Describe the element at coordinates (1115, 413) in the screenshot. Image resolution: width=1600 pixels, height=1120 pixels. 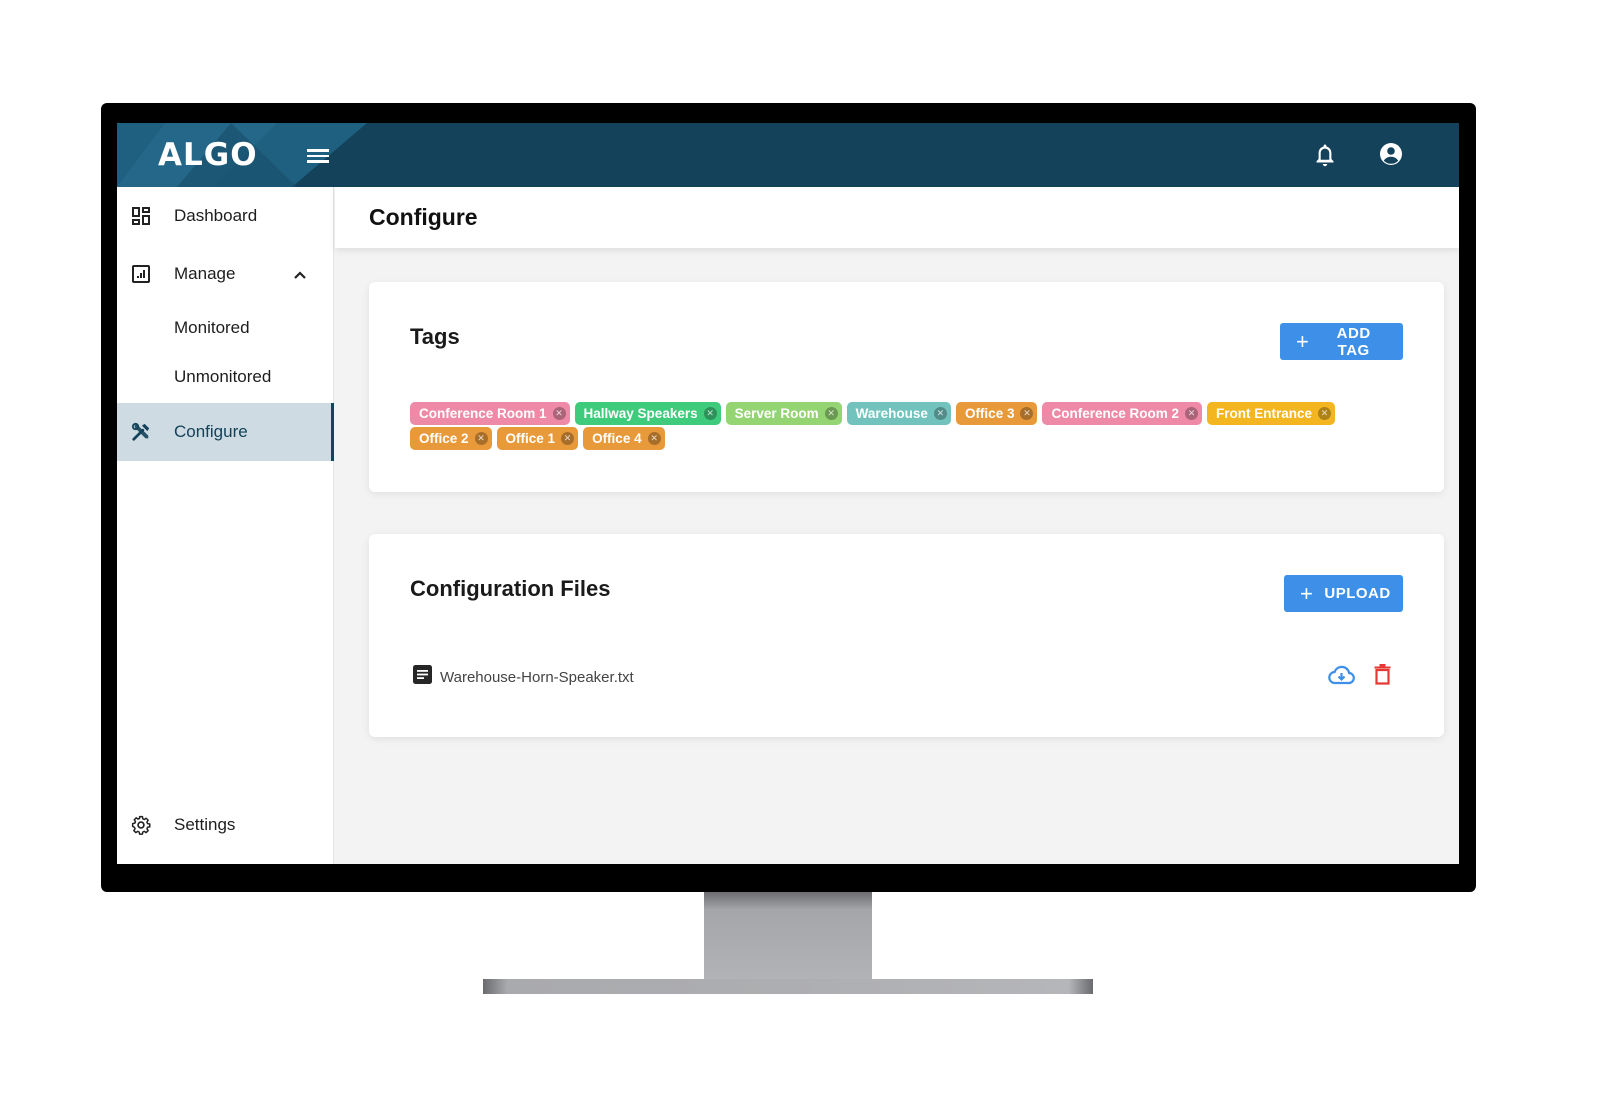
I see `tag-label: Conference Room 2` at that location.